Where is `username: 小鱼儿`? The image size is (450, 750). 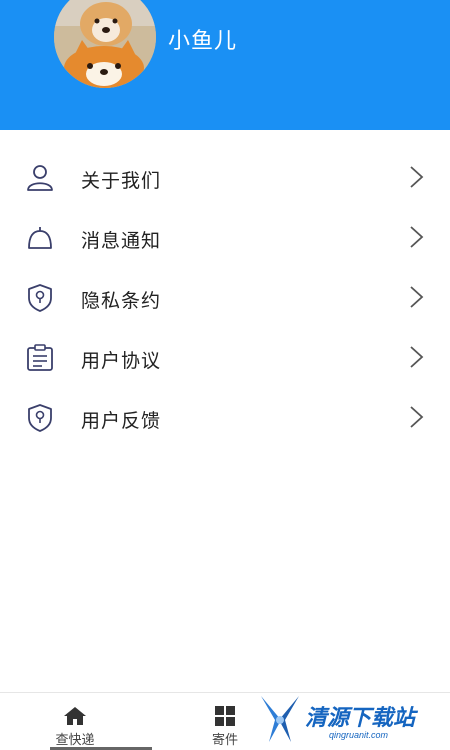 username: 小鱼儿 is located at coordinates (203, 41).